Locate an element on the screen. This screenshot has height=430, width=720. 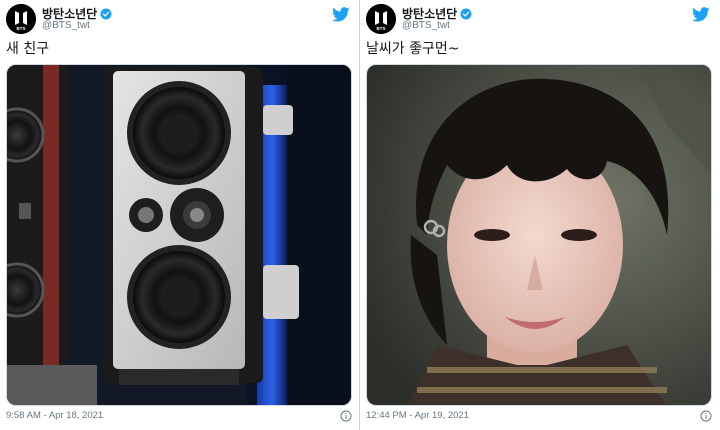
tweet-text: 날씨가 좋구먼~ is located at coordinates (413, 49).